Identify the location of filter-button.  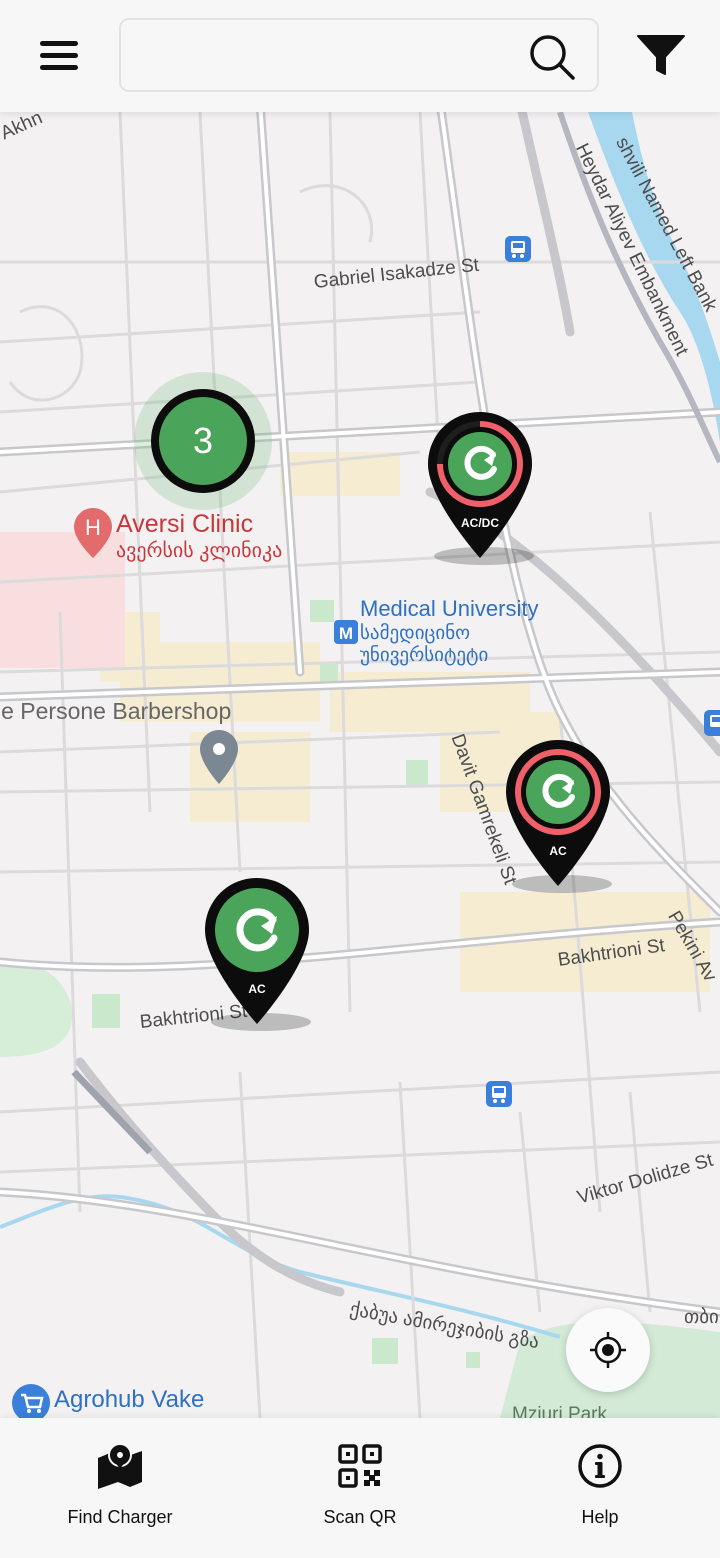
(661, 56).